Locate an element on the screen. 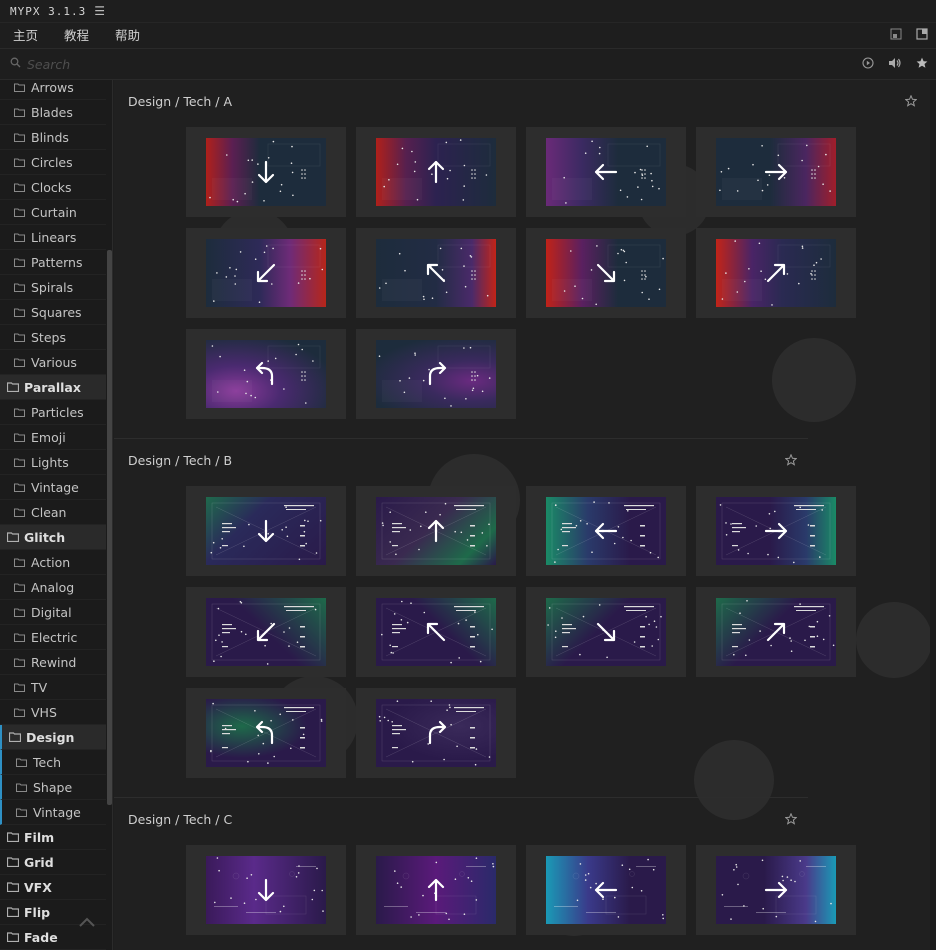  sidebar-label: Film is located at coordinates (39, 837).